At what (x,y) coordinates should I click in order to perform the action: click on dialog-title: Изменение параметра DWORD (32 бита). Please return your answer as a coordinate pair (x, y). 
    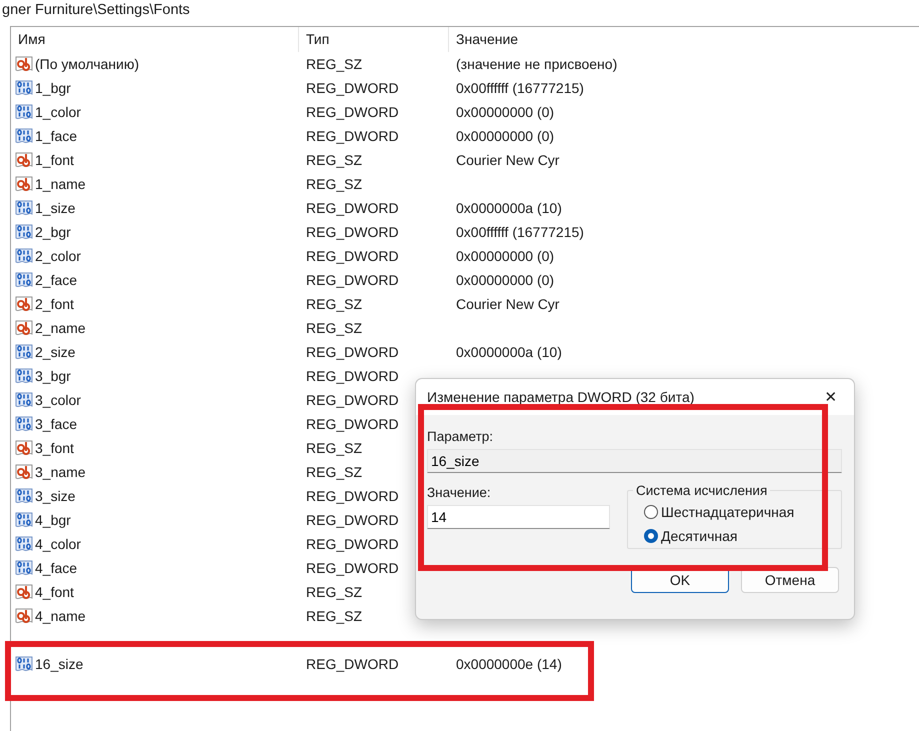
    Looking at the image, I should click on (560, 397).